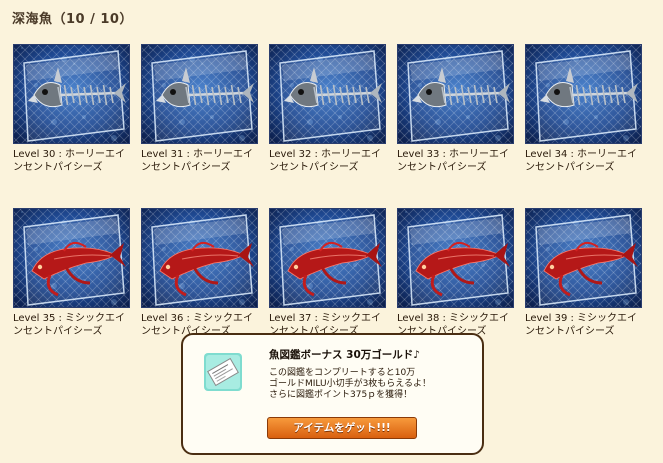 The height and width of the screenshot is (463, 663). What do you see at coordinates (72, 19) in the screenshot?
I see `page-title: 深海魚（10 / 10）` at bounding box center [72, 19].